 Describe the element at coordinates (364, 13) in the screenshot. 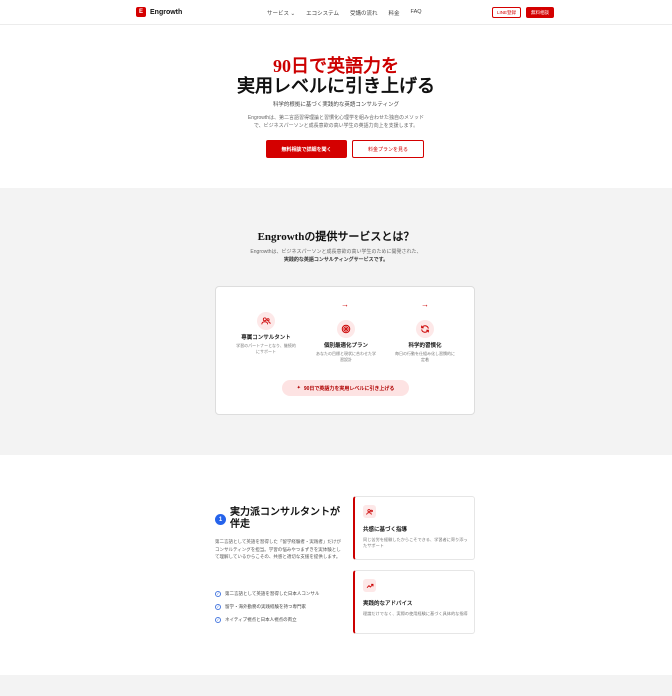

I see `nav-item-flow: 受講の流れ` at that location.